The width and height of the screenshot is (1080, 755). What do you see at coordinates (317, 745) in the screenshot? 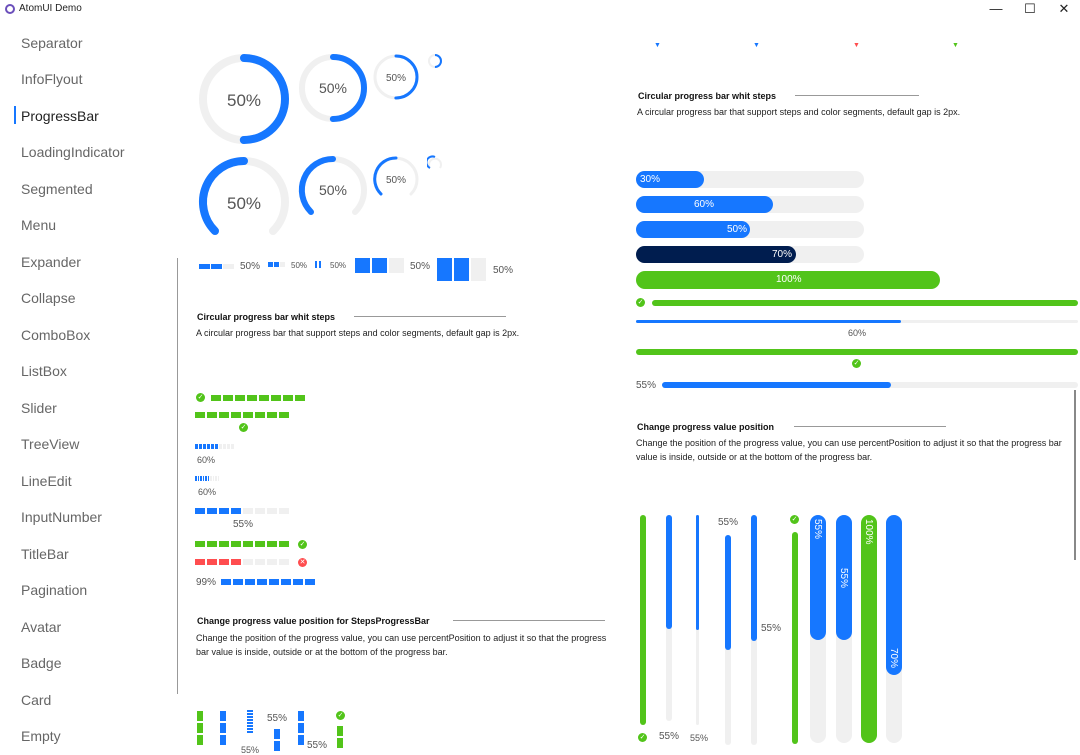
I see `step-label: 55%` at bounding box center [317, 745].